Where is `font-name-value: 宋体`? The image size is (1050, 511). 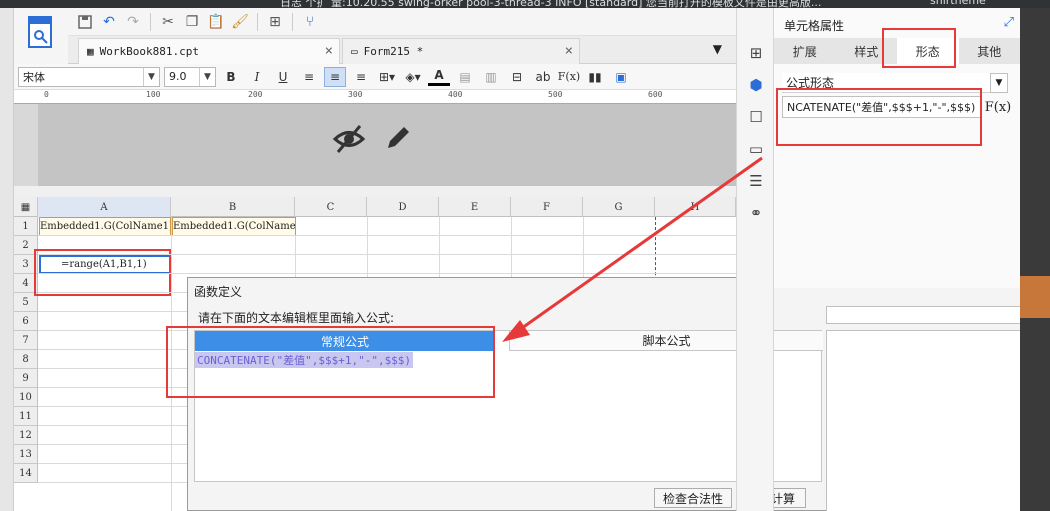
font-name-value: 宋体 is located at coordinates (34, 77).